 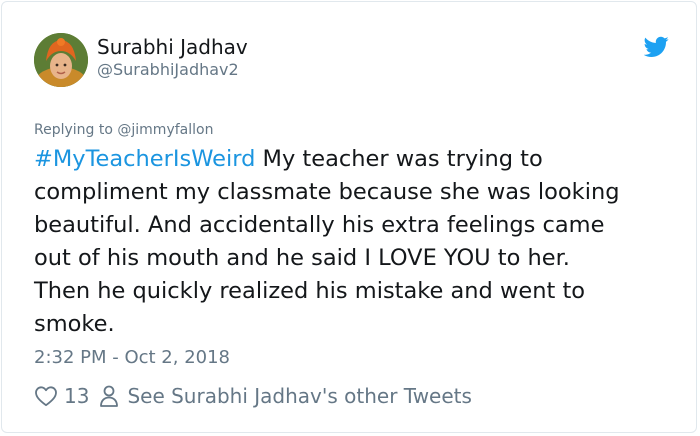 I want to click on hashtag-link: #MyTeacherIsWeird, so click(x=144, y=159).